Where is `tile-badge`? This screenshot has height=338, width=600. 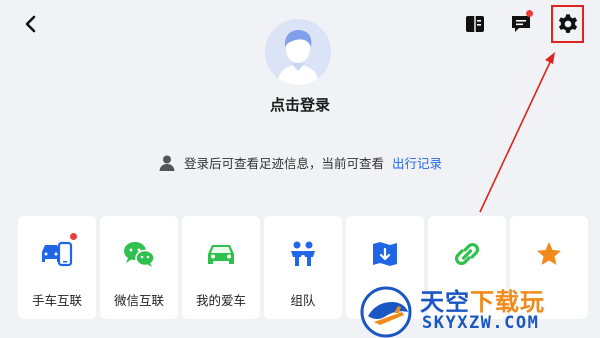 tile-badge is located at coordinates (73, 236).